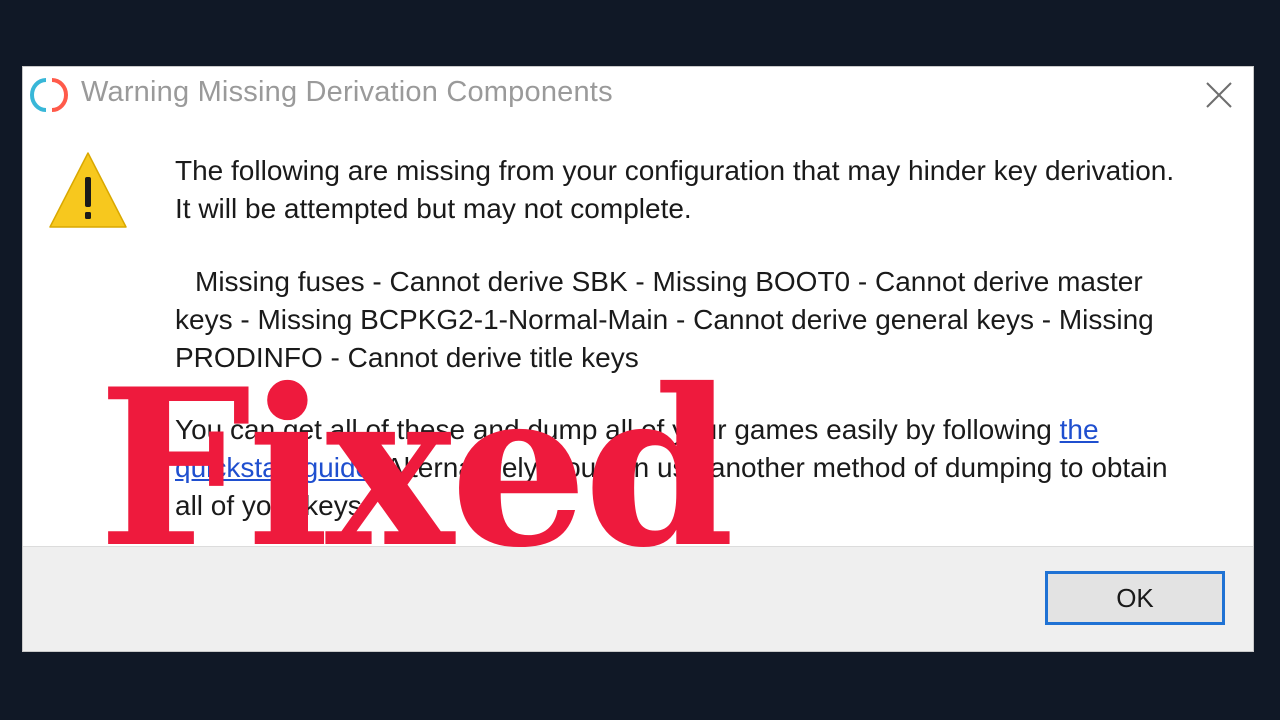 The width and height of the screenshot is (1280, 720). Describe the element at coordinates (638, 598) in the screenshot. I see `button-bar: OK` at that location.